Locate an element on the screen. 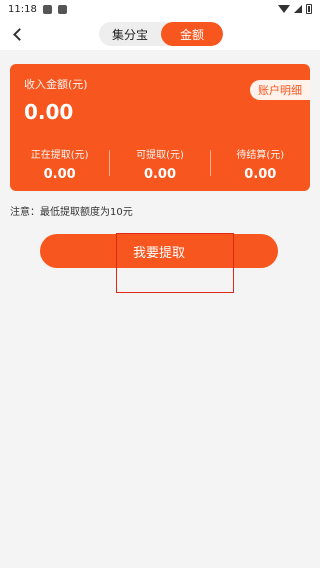 This screenshot has height=568, width=320. stat-withdrawable: 可提取(元) 0.00 is located at coordinates (159, 164).